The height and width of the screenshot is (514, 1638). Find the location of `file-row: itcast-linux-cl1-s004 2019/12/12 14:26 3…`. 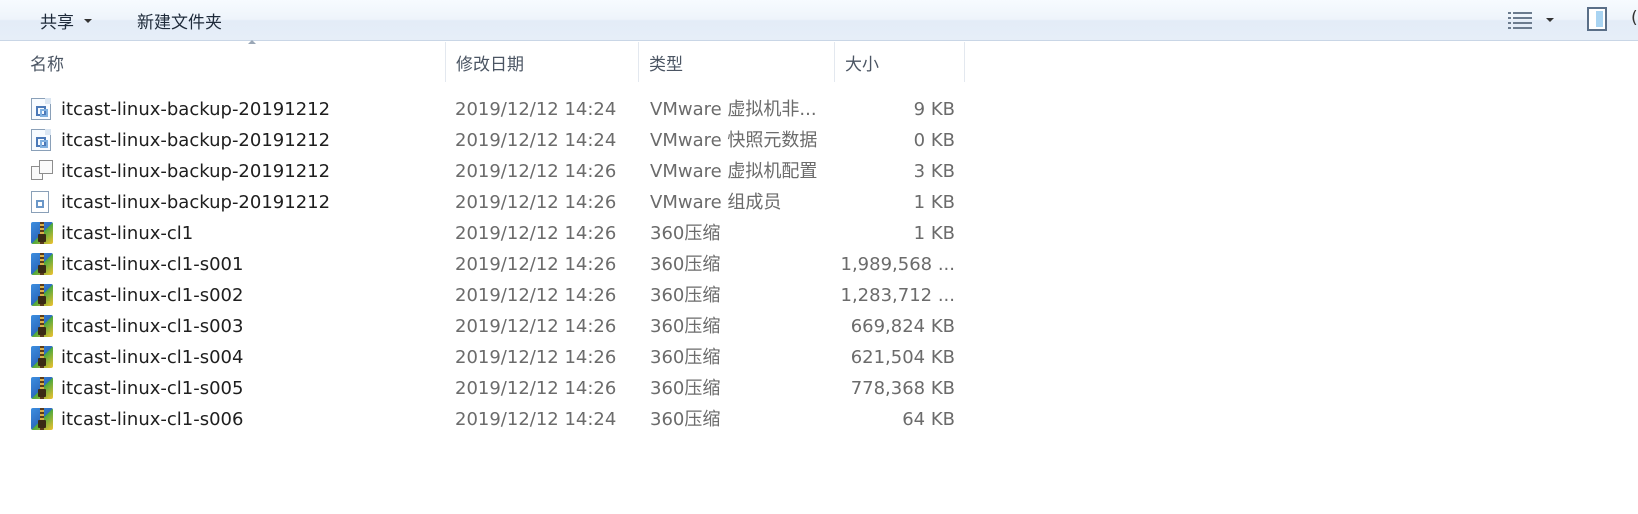

file-row: itcast-linux-cl1-s004 2019/12/12 14:26 3… is located at coordinates (819, 357).